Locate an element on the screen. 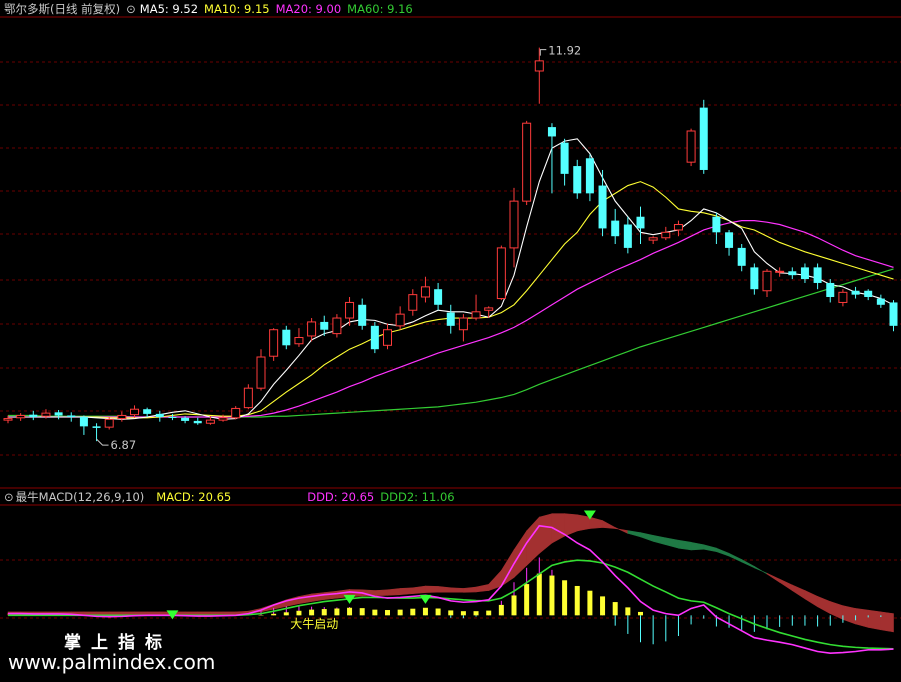 The width and height of the screenshot is (901, 682). low-pointer is located at coordinates (102, 442).